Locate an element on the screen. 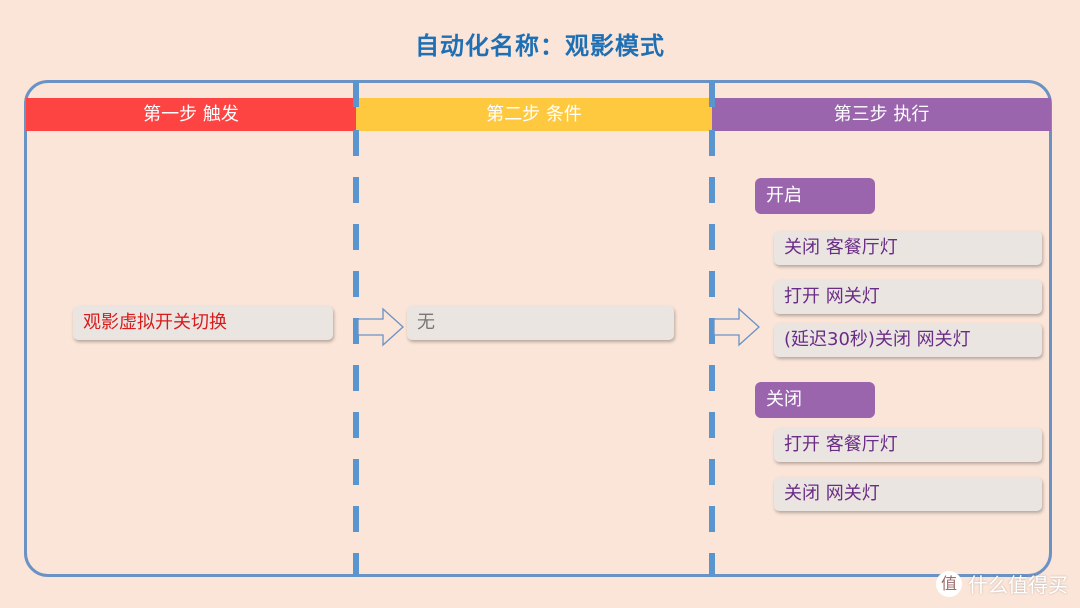 Image resolution: width=1080 pixels, height=608 pixels. action-item: 打开 网关灯 is located at coordinates (908, 297).